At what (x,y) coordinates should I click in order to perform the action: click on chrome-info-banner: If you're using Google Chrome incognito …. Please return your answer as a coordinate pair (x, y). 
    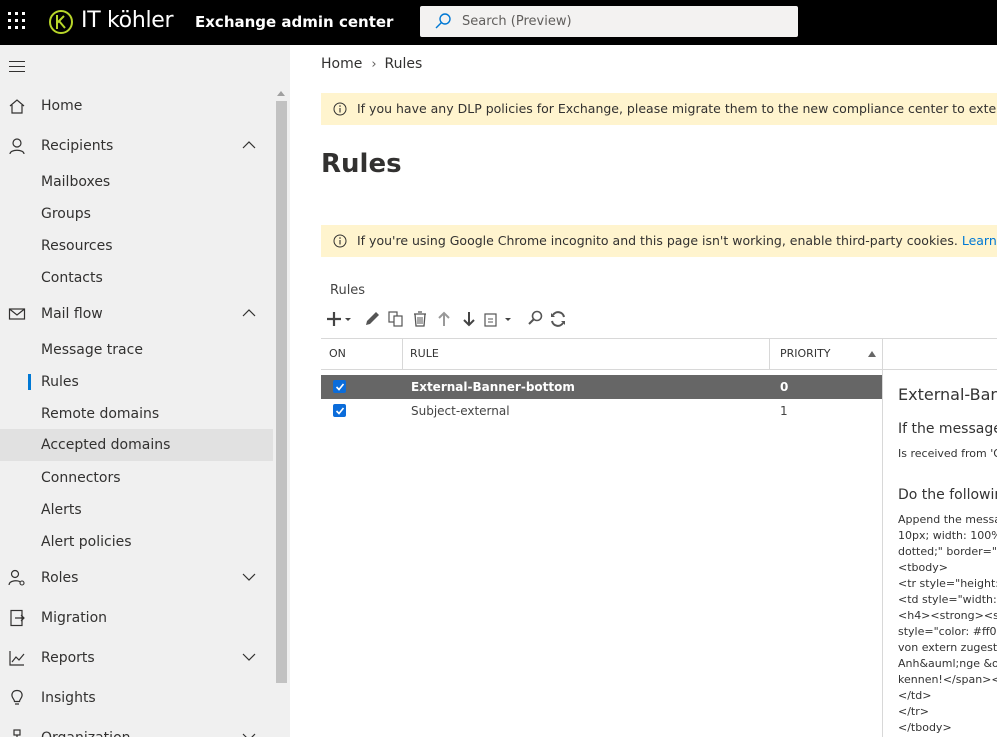
    Looking at the image, I should click on (659, 241).